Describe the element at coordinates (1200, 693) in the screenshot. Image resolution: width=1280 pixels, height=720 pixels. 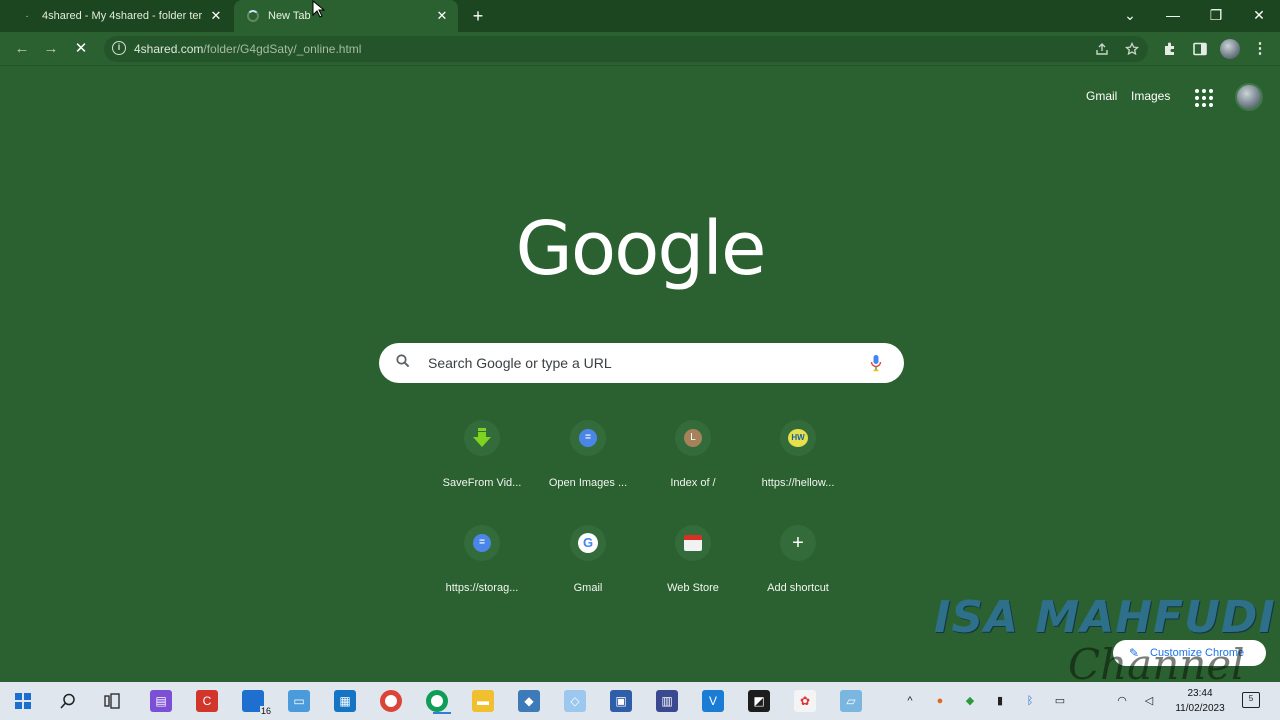
I see `clock-time: 23:44` at that location.